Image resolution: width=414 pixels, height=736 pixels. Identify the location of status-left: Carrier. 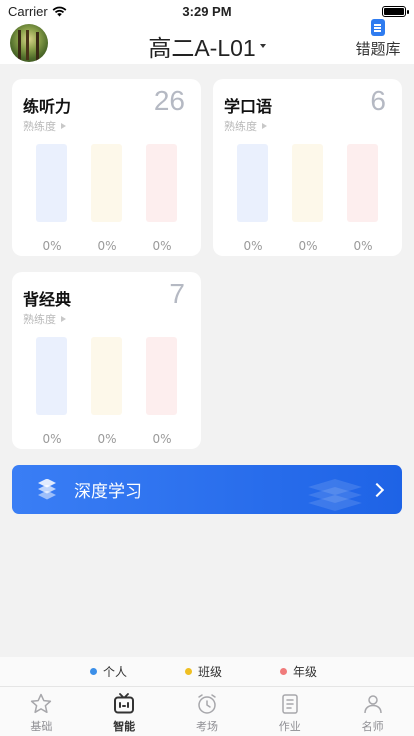
(37, 11).